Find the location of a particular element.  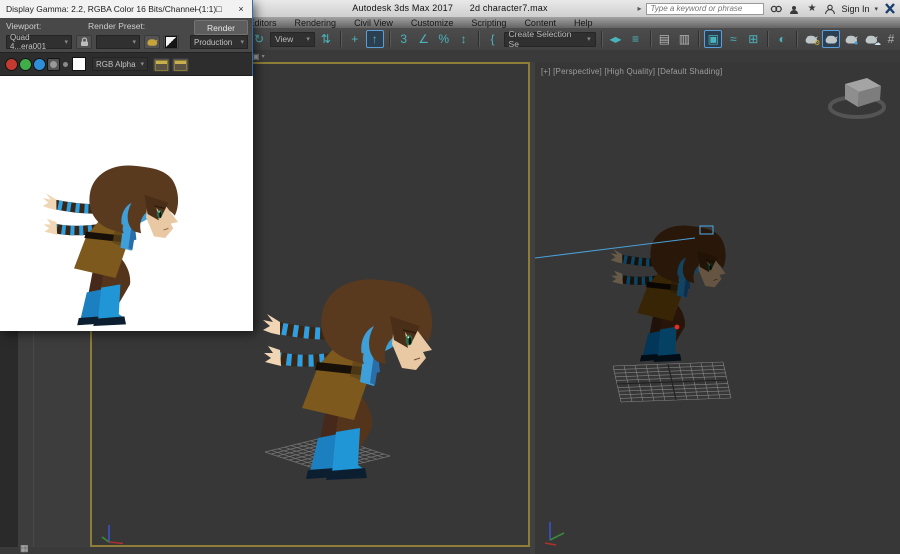

sign-in-link: Sign In is located at coordinates (855, 9).